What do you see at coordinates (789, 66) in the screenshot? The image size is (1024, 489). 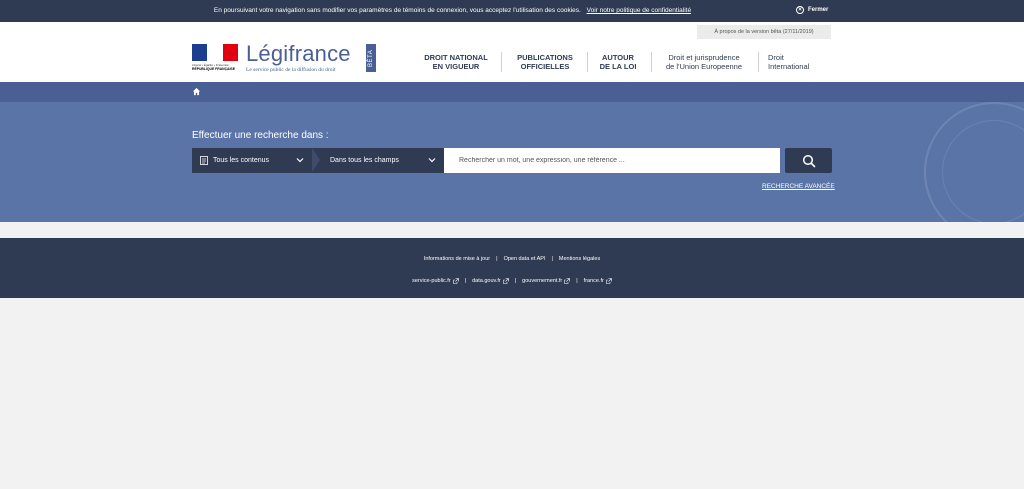 I see `nav-label: International` at bounding box center [789, 66].